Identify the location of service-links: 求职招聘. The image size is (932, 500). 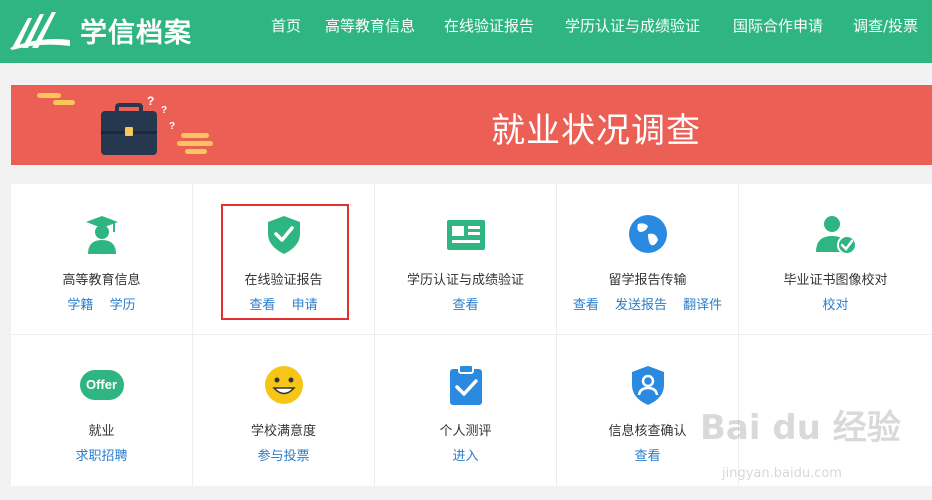
(101, 454).